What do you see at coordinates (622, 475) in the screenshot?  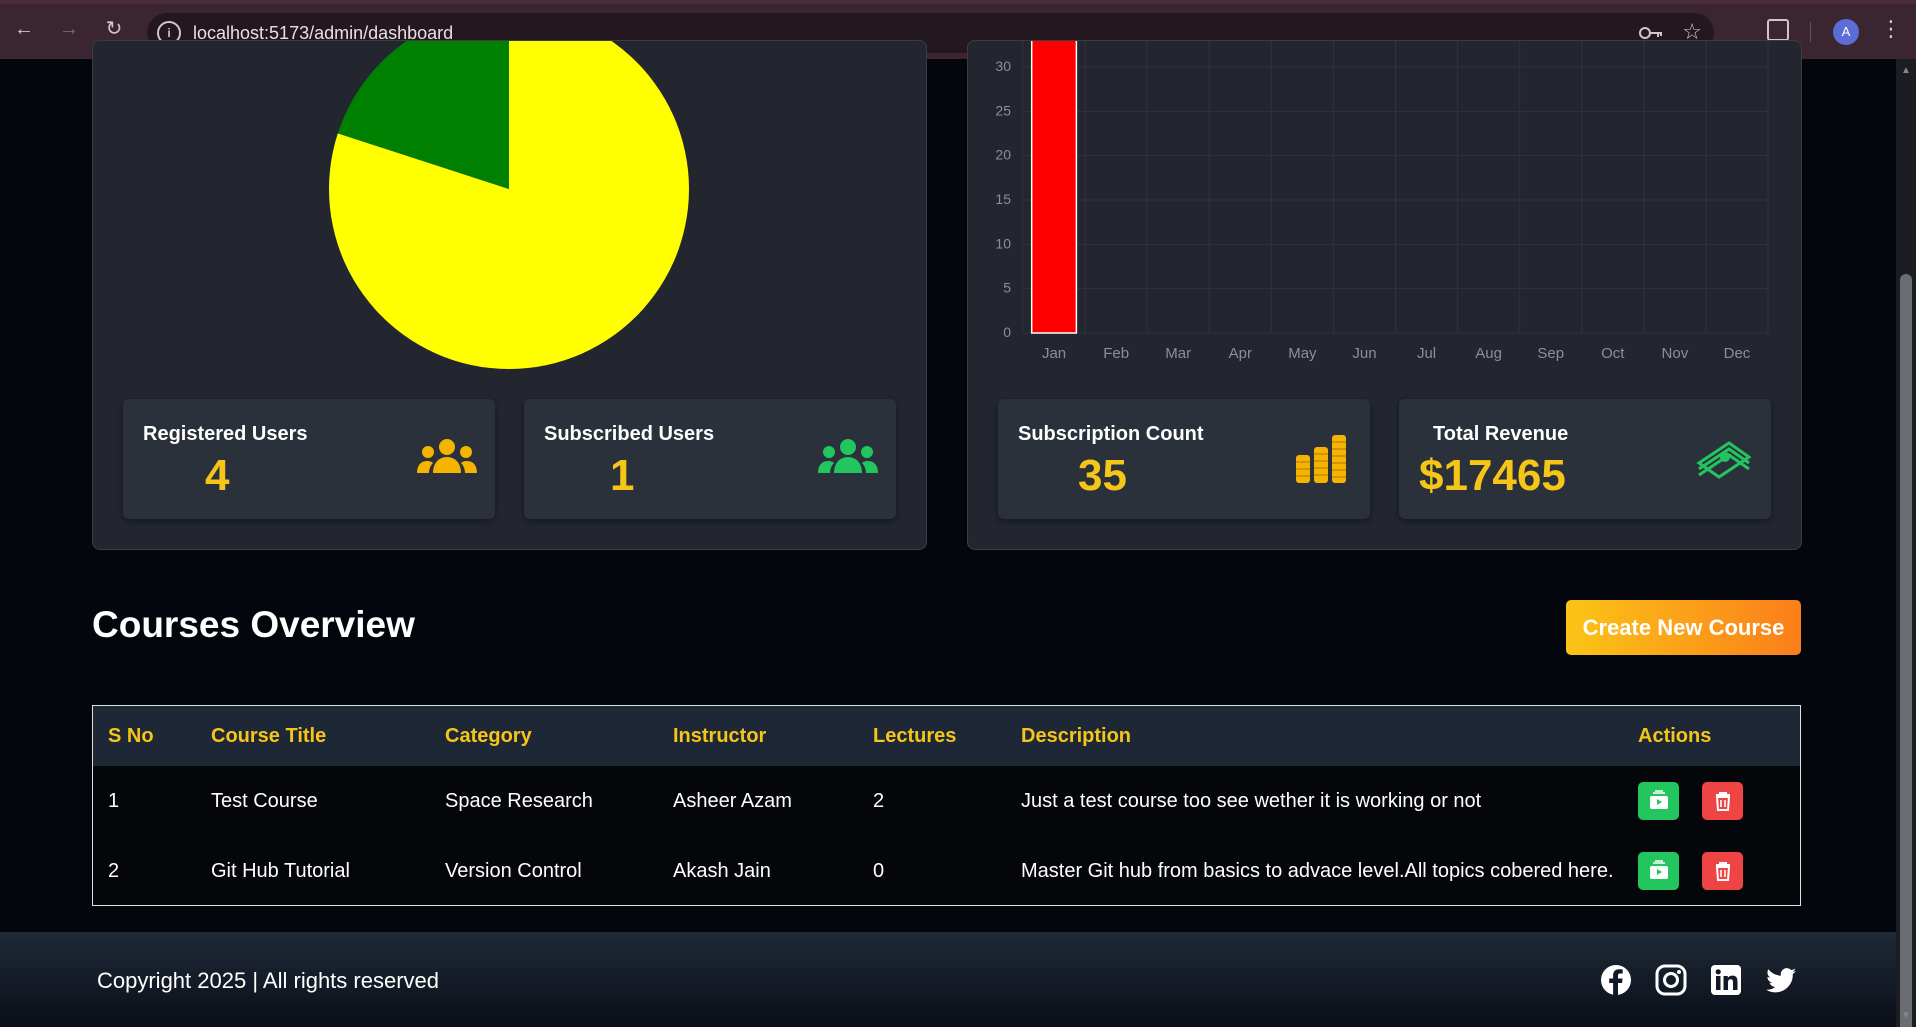 I see `subscribed-users-value: 1` at bounding box center [622, 475].